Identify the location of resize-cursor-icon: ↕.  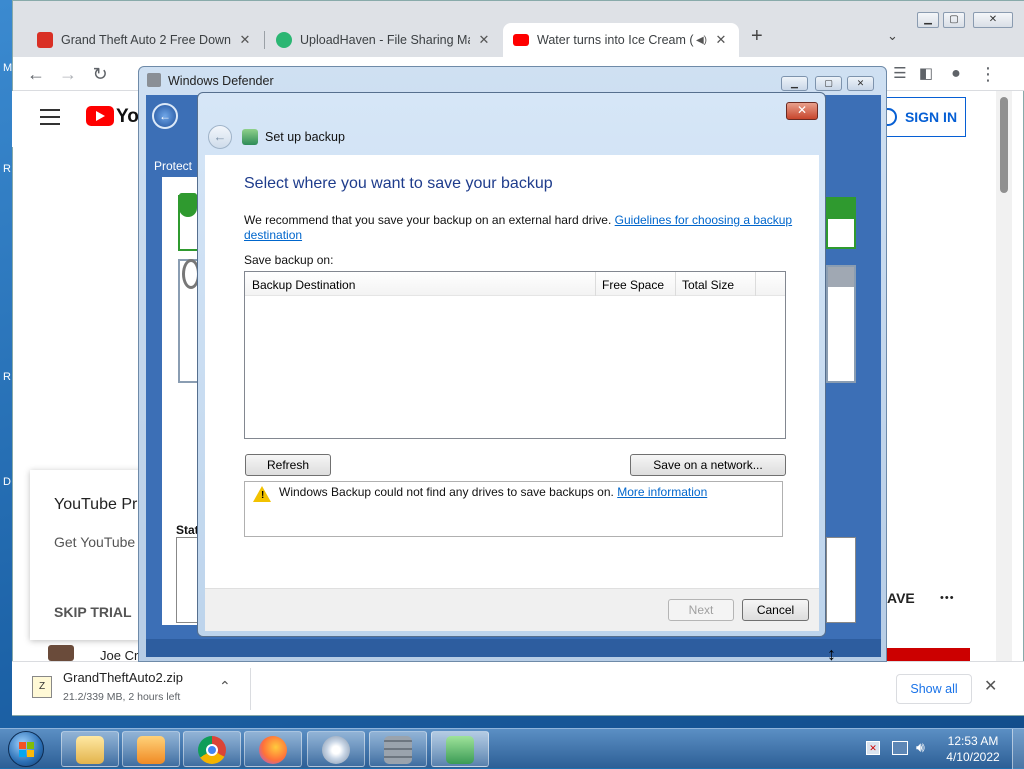
(831, 654).